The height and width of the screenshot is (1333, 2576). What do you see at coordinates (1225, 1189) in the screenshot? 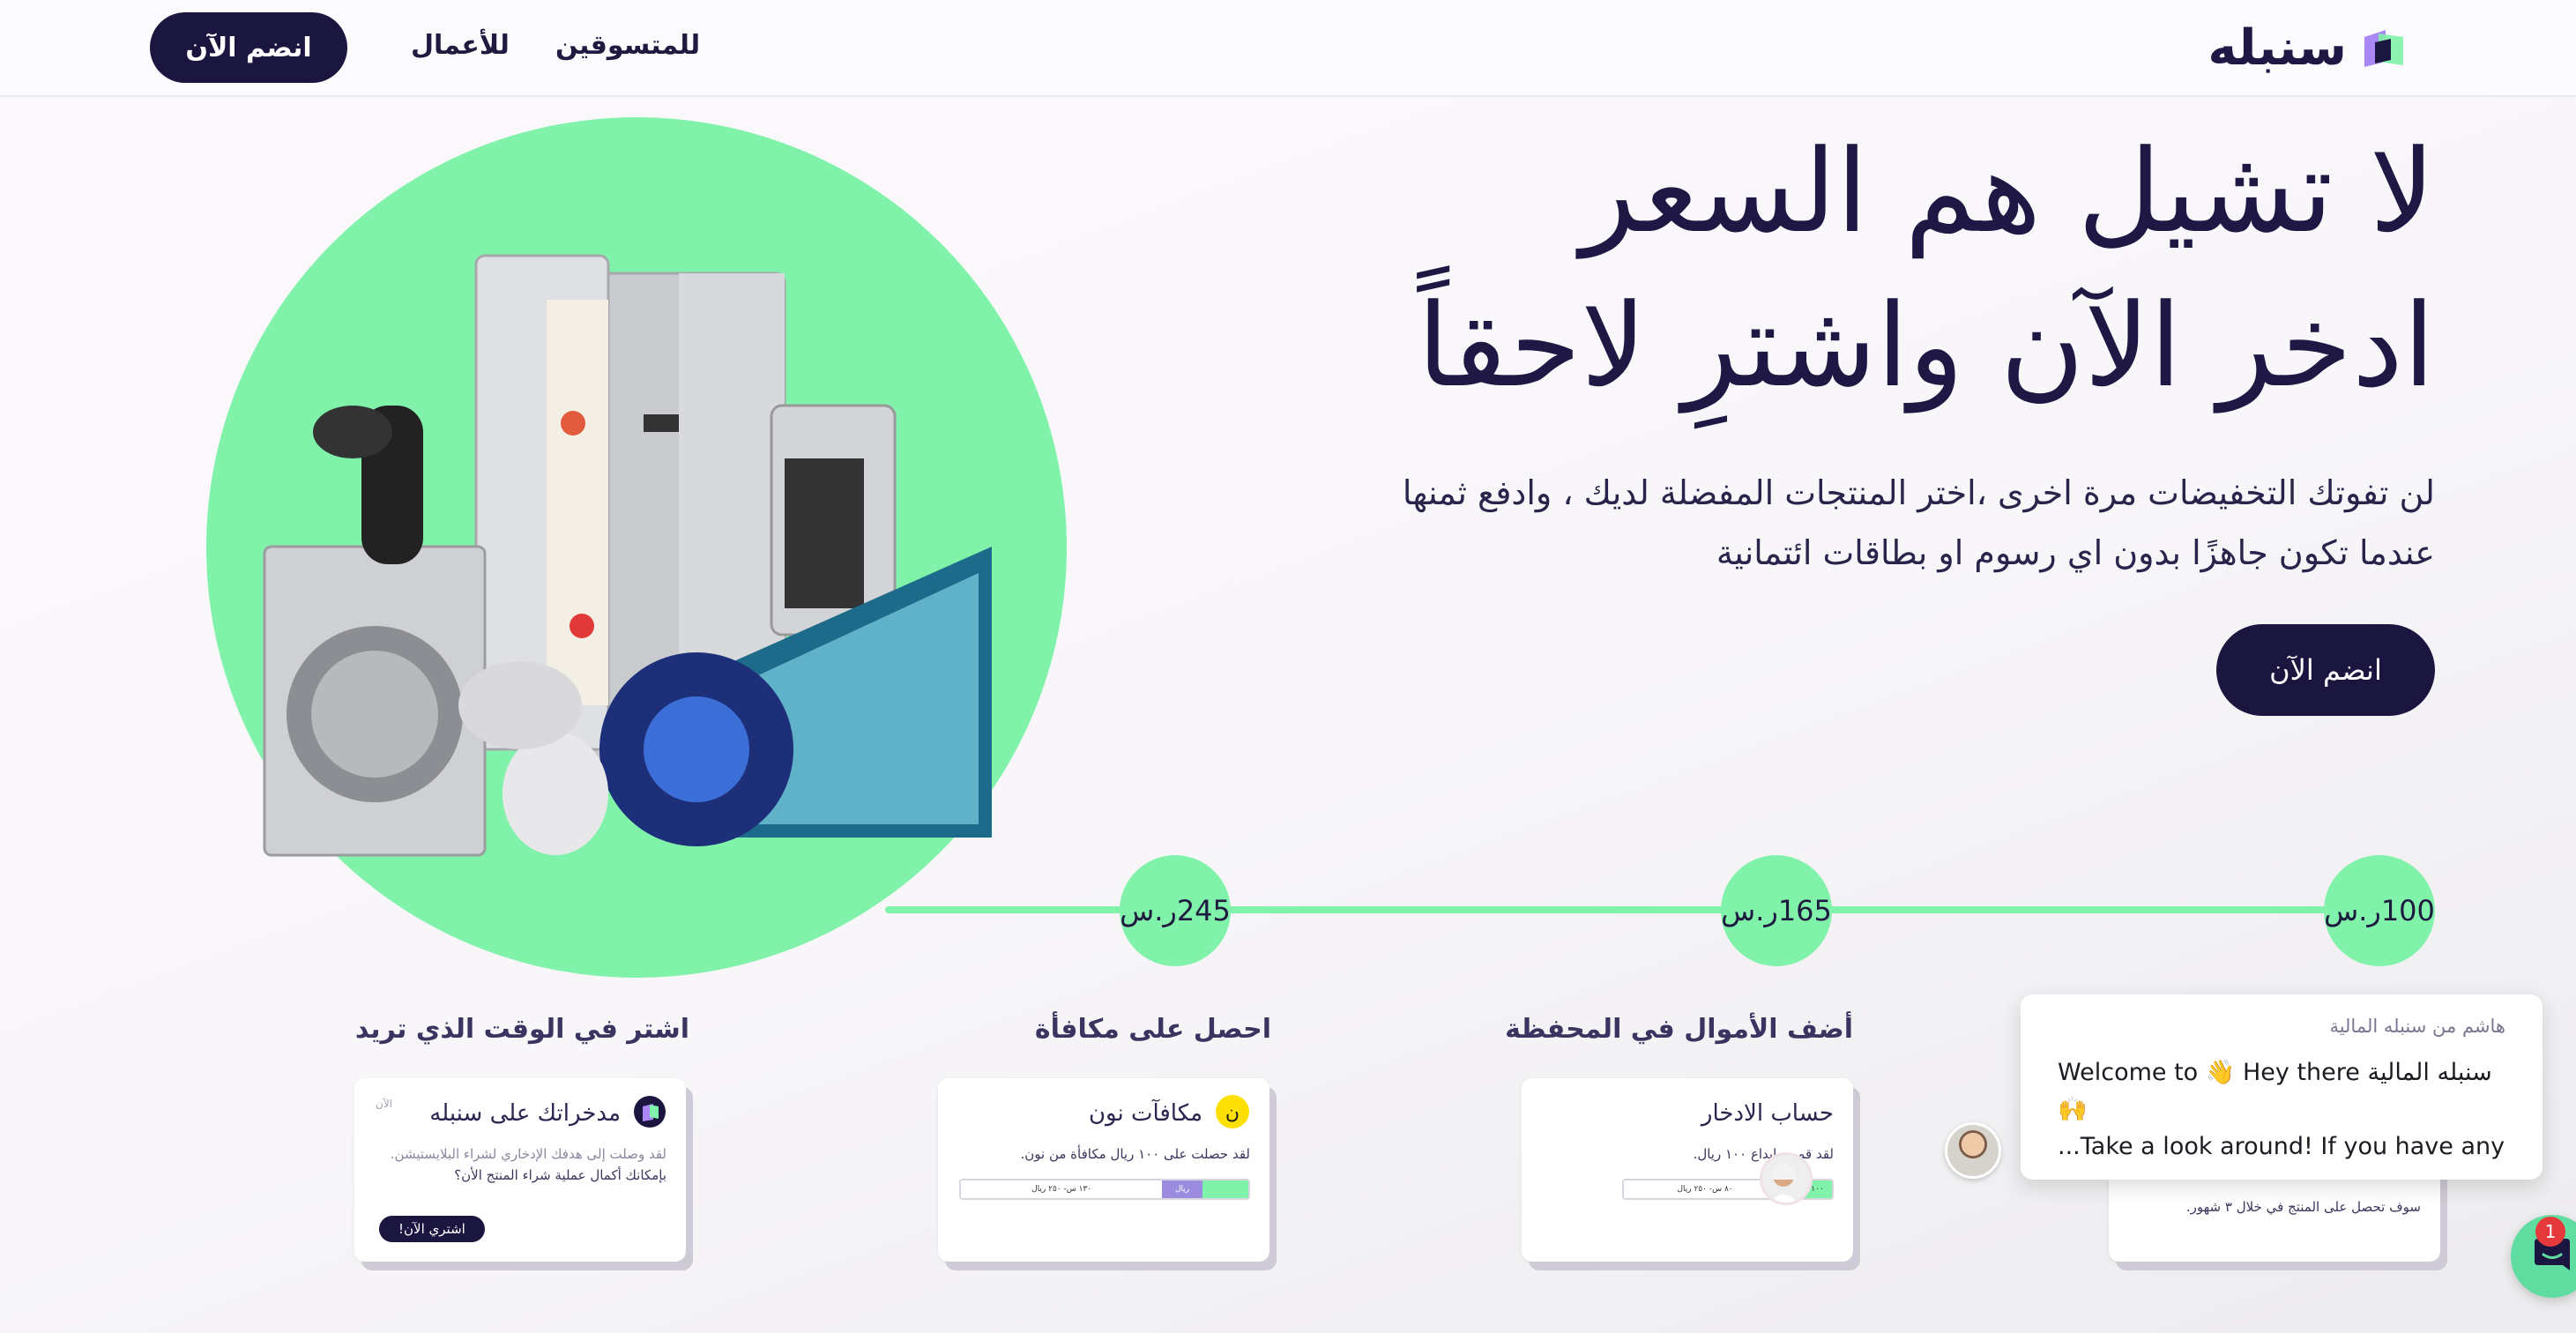
I see `noon-progress-filled` at bounding box center [1225, 1189].